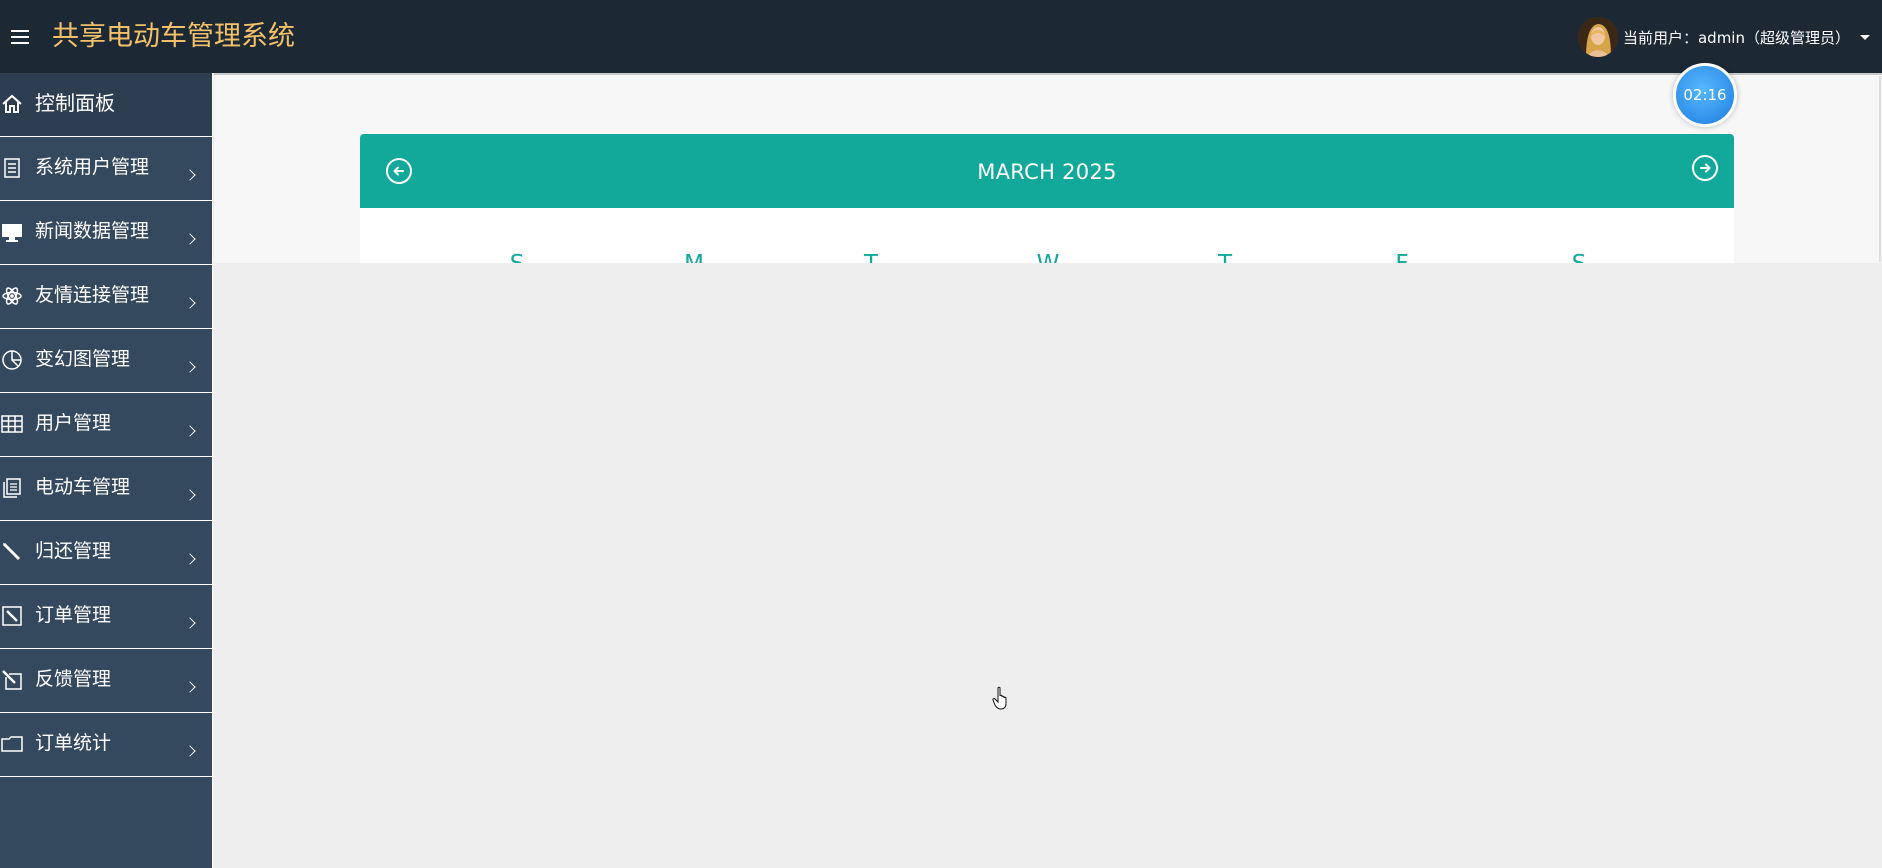 This screenshot has height=868, width=1882. Describe the element at coordinates (12, 680) in the screenshot. I see `edit-note-icon` at that location.